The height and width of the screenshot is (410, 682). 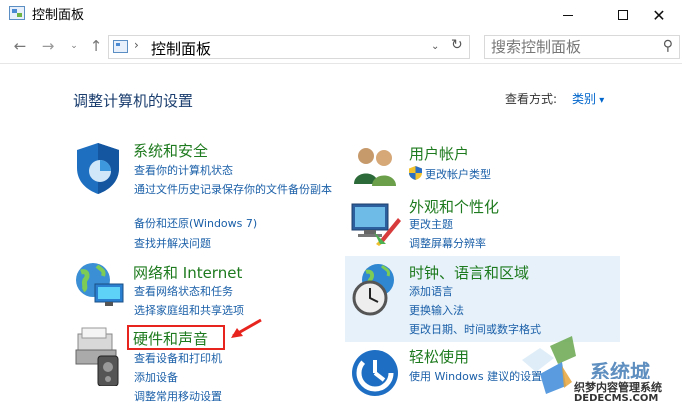 I want to click on annotation-arrow-icon, so click(x=246, y=328).